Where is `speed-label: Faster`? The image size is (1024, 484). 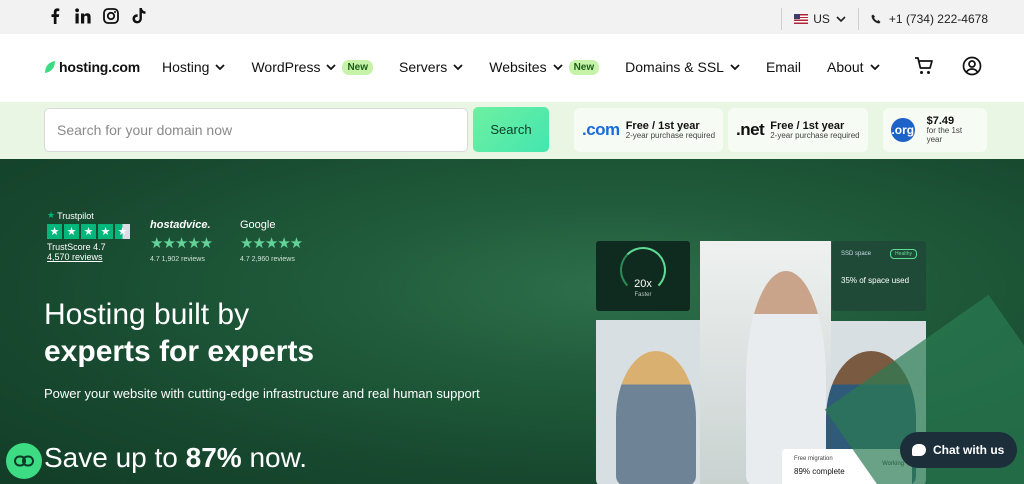
speed-label: Faster is located at coordinates (643, 295).